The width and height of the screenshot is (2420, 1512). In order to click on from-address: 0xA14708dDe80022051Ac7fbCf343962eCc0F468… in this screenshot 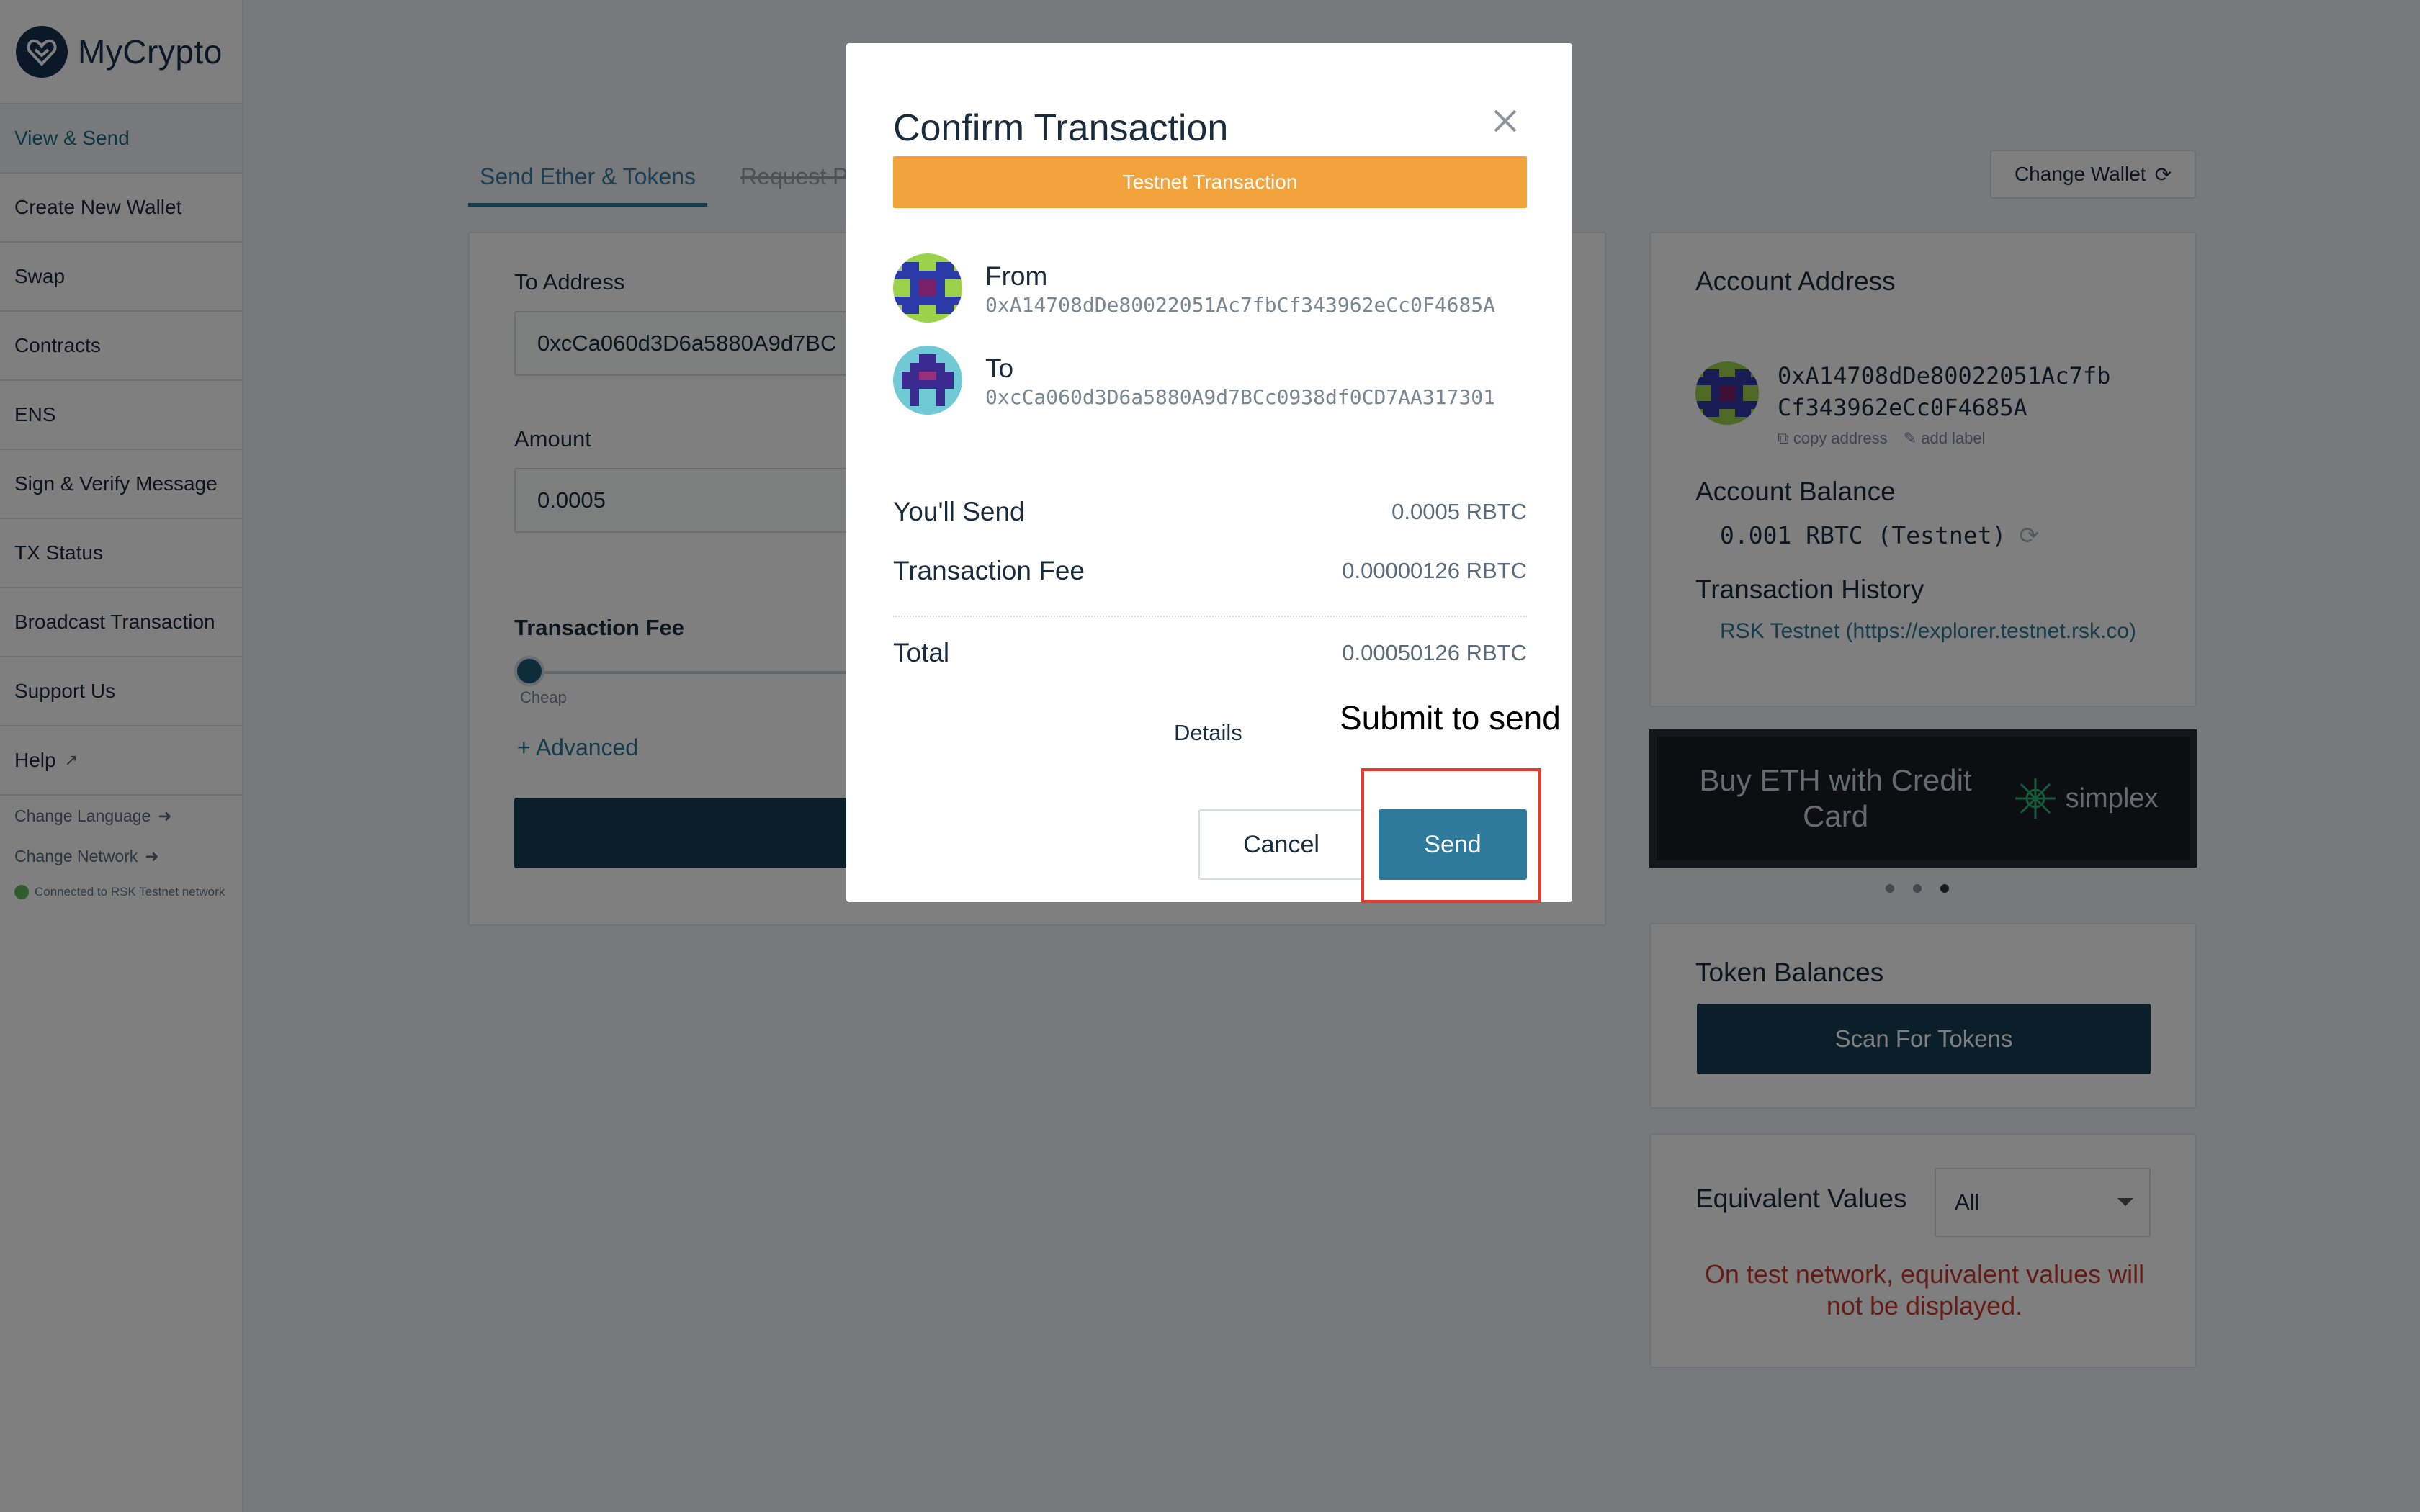, I will do `click(1240, 304)`.